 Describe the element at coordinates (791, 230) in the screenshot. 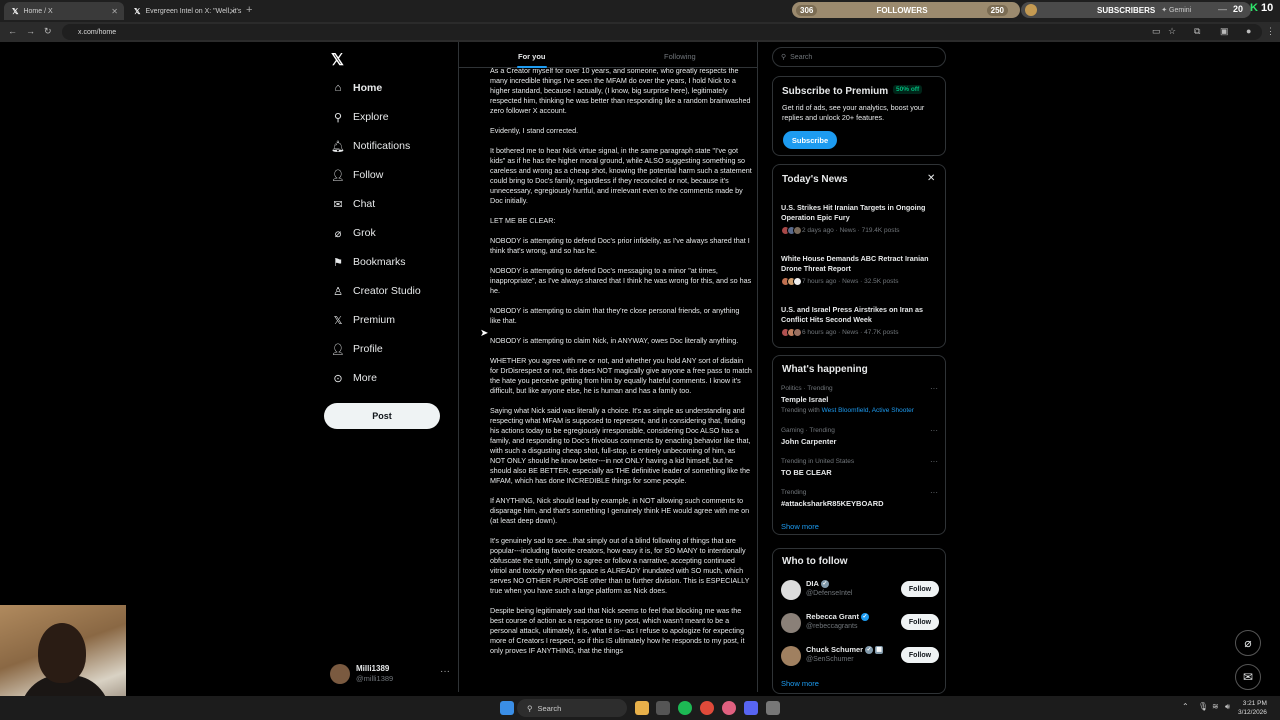

I see `faces-icon` at that location.